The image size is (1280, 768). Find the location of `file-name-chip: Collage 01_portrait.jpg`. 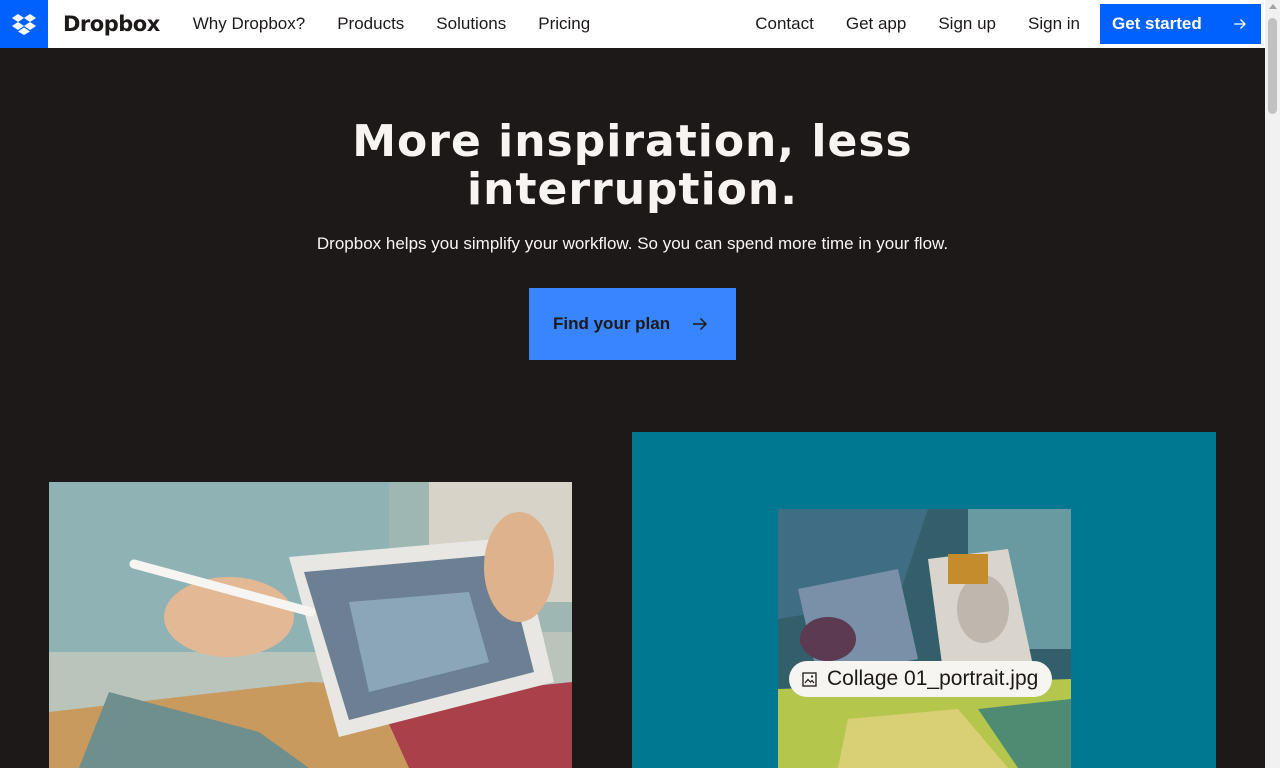

file-name-chip: Collage 01_portrait.jpg is located at coordinates (921, 679).